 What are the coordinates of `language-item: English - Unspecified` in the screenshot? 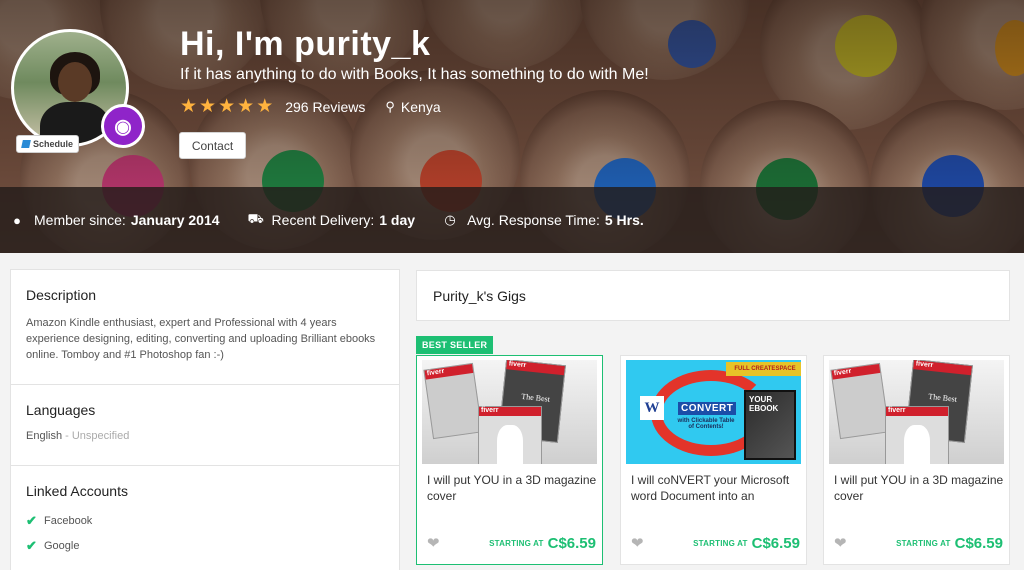 It's located at (78, 436).